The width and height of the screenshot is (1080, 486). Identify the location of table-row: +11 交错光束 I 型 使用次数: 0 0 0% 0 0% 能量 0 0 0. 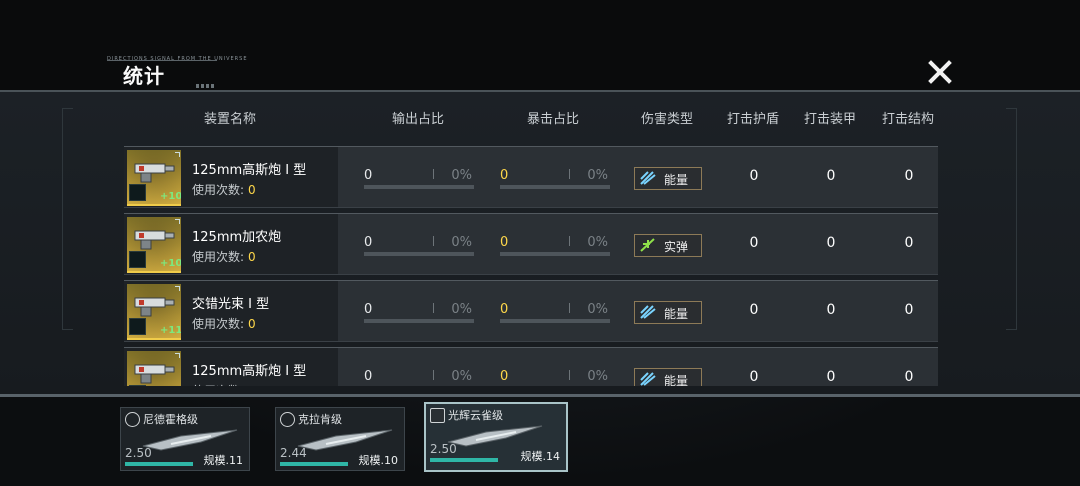
(531, 311).